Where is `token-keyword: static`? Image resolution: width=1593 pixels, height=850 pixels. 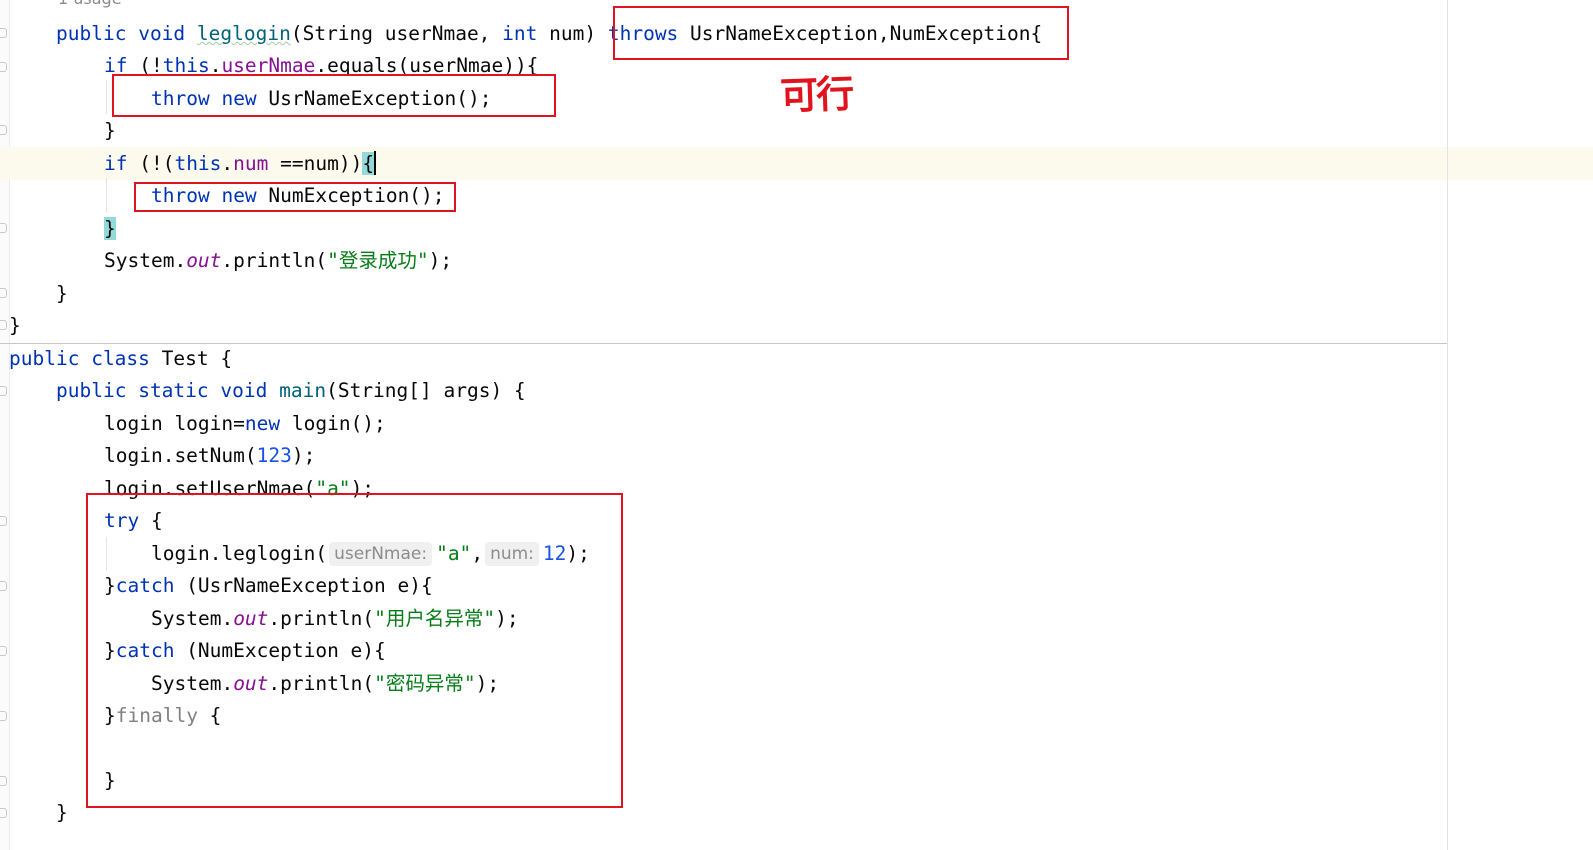 token-keyword: static is located at coordinates (173, 390).